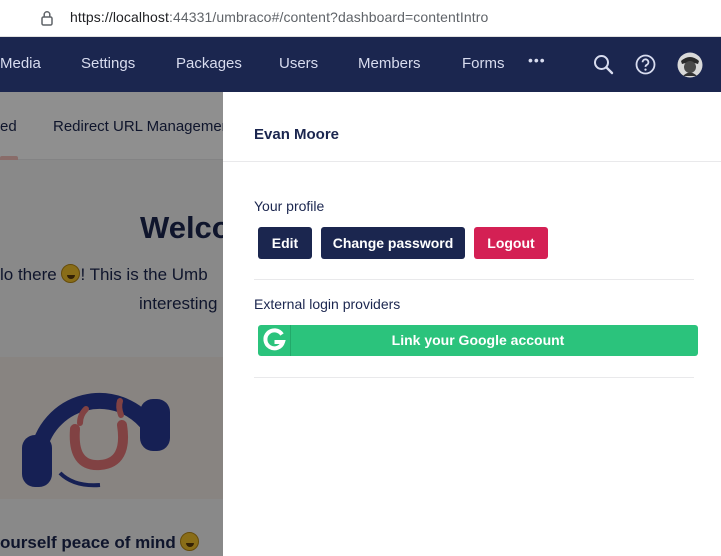 The height and width of the screenshot is (556, 721). What do you see at coordinates (690, 65) in the screenshot?
I see `avatar` at bounding box center [690, 65].